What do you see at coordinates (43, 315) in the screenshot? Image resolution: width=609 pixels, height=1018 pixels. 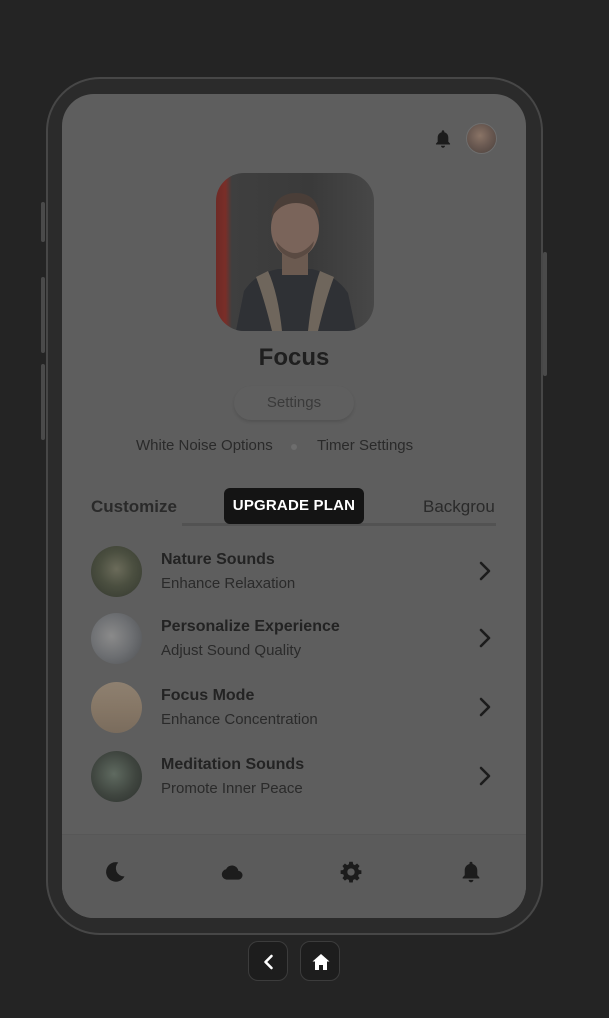 I see `volume-down-button` at bounding box center [43, 315].